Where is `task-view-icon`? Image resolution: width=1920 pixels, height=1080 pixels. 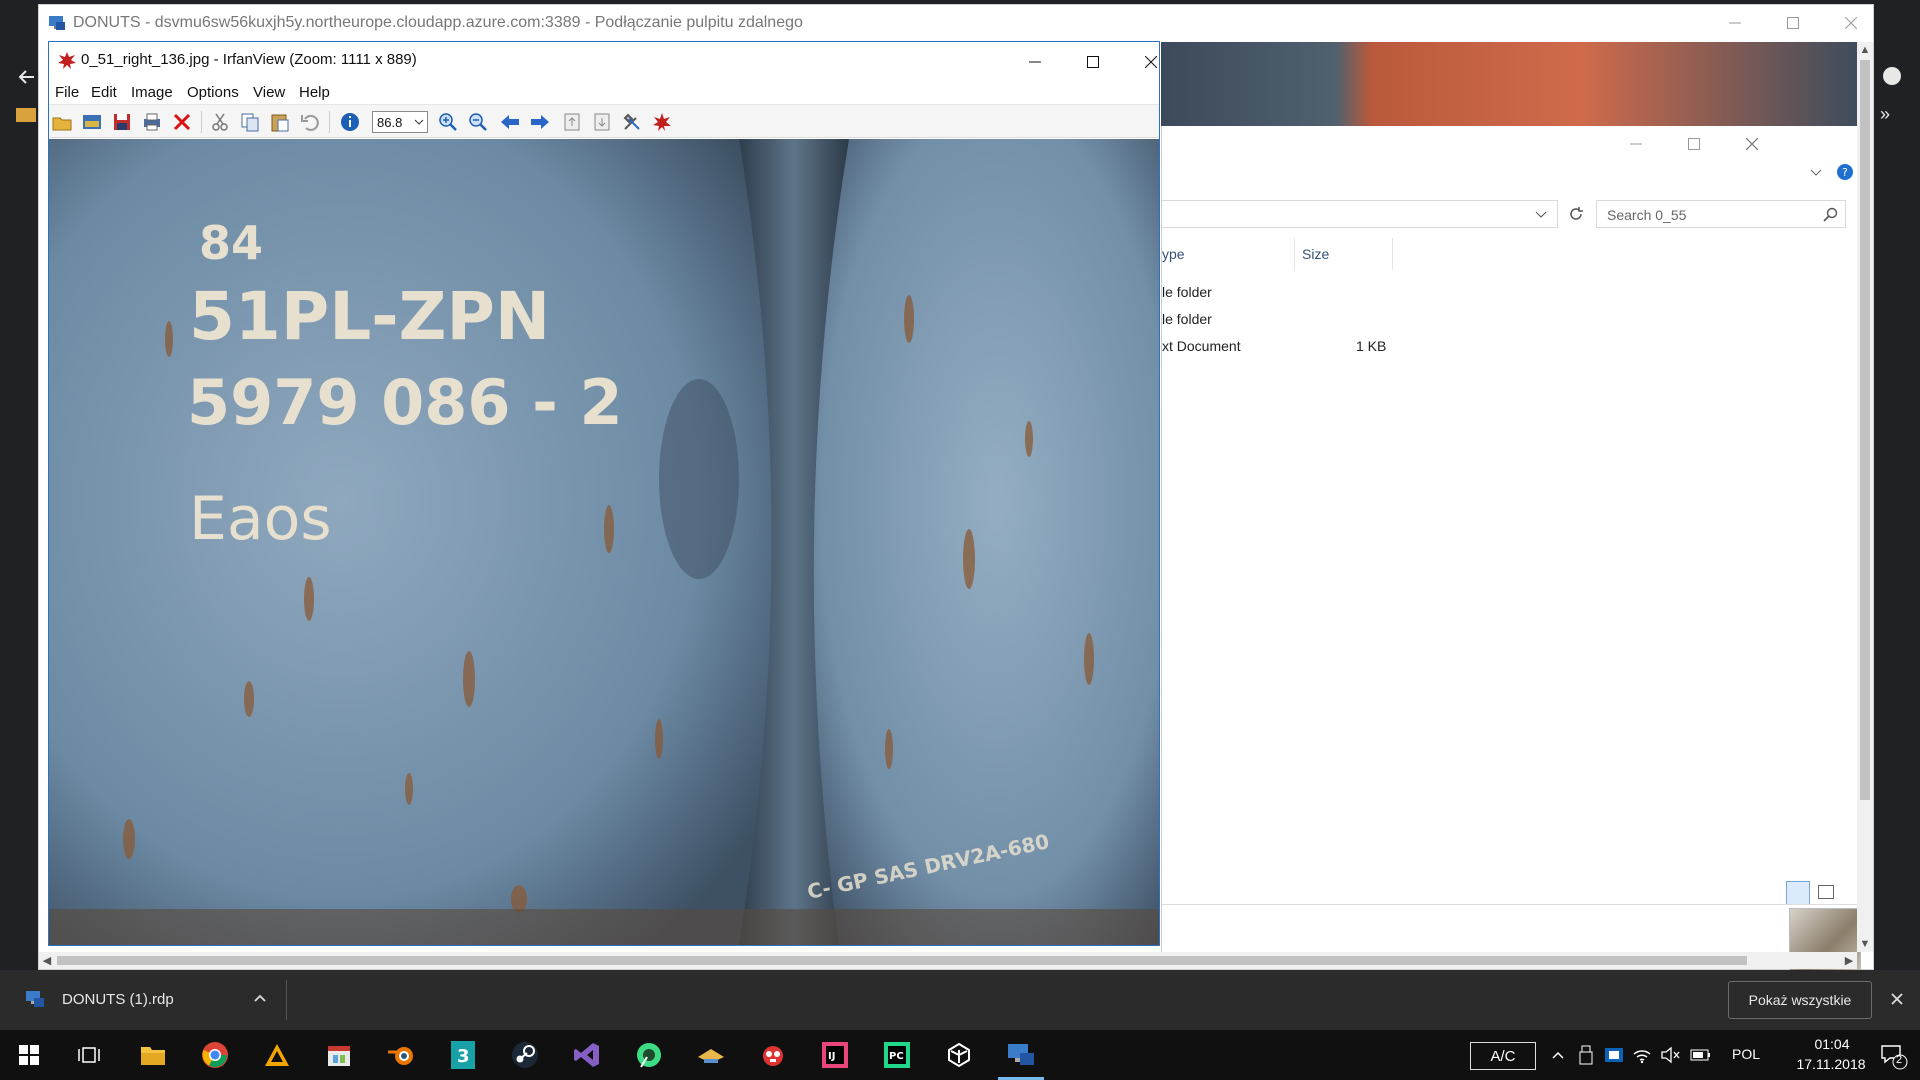 task-view-icon is located at coordinates (89, 1055).